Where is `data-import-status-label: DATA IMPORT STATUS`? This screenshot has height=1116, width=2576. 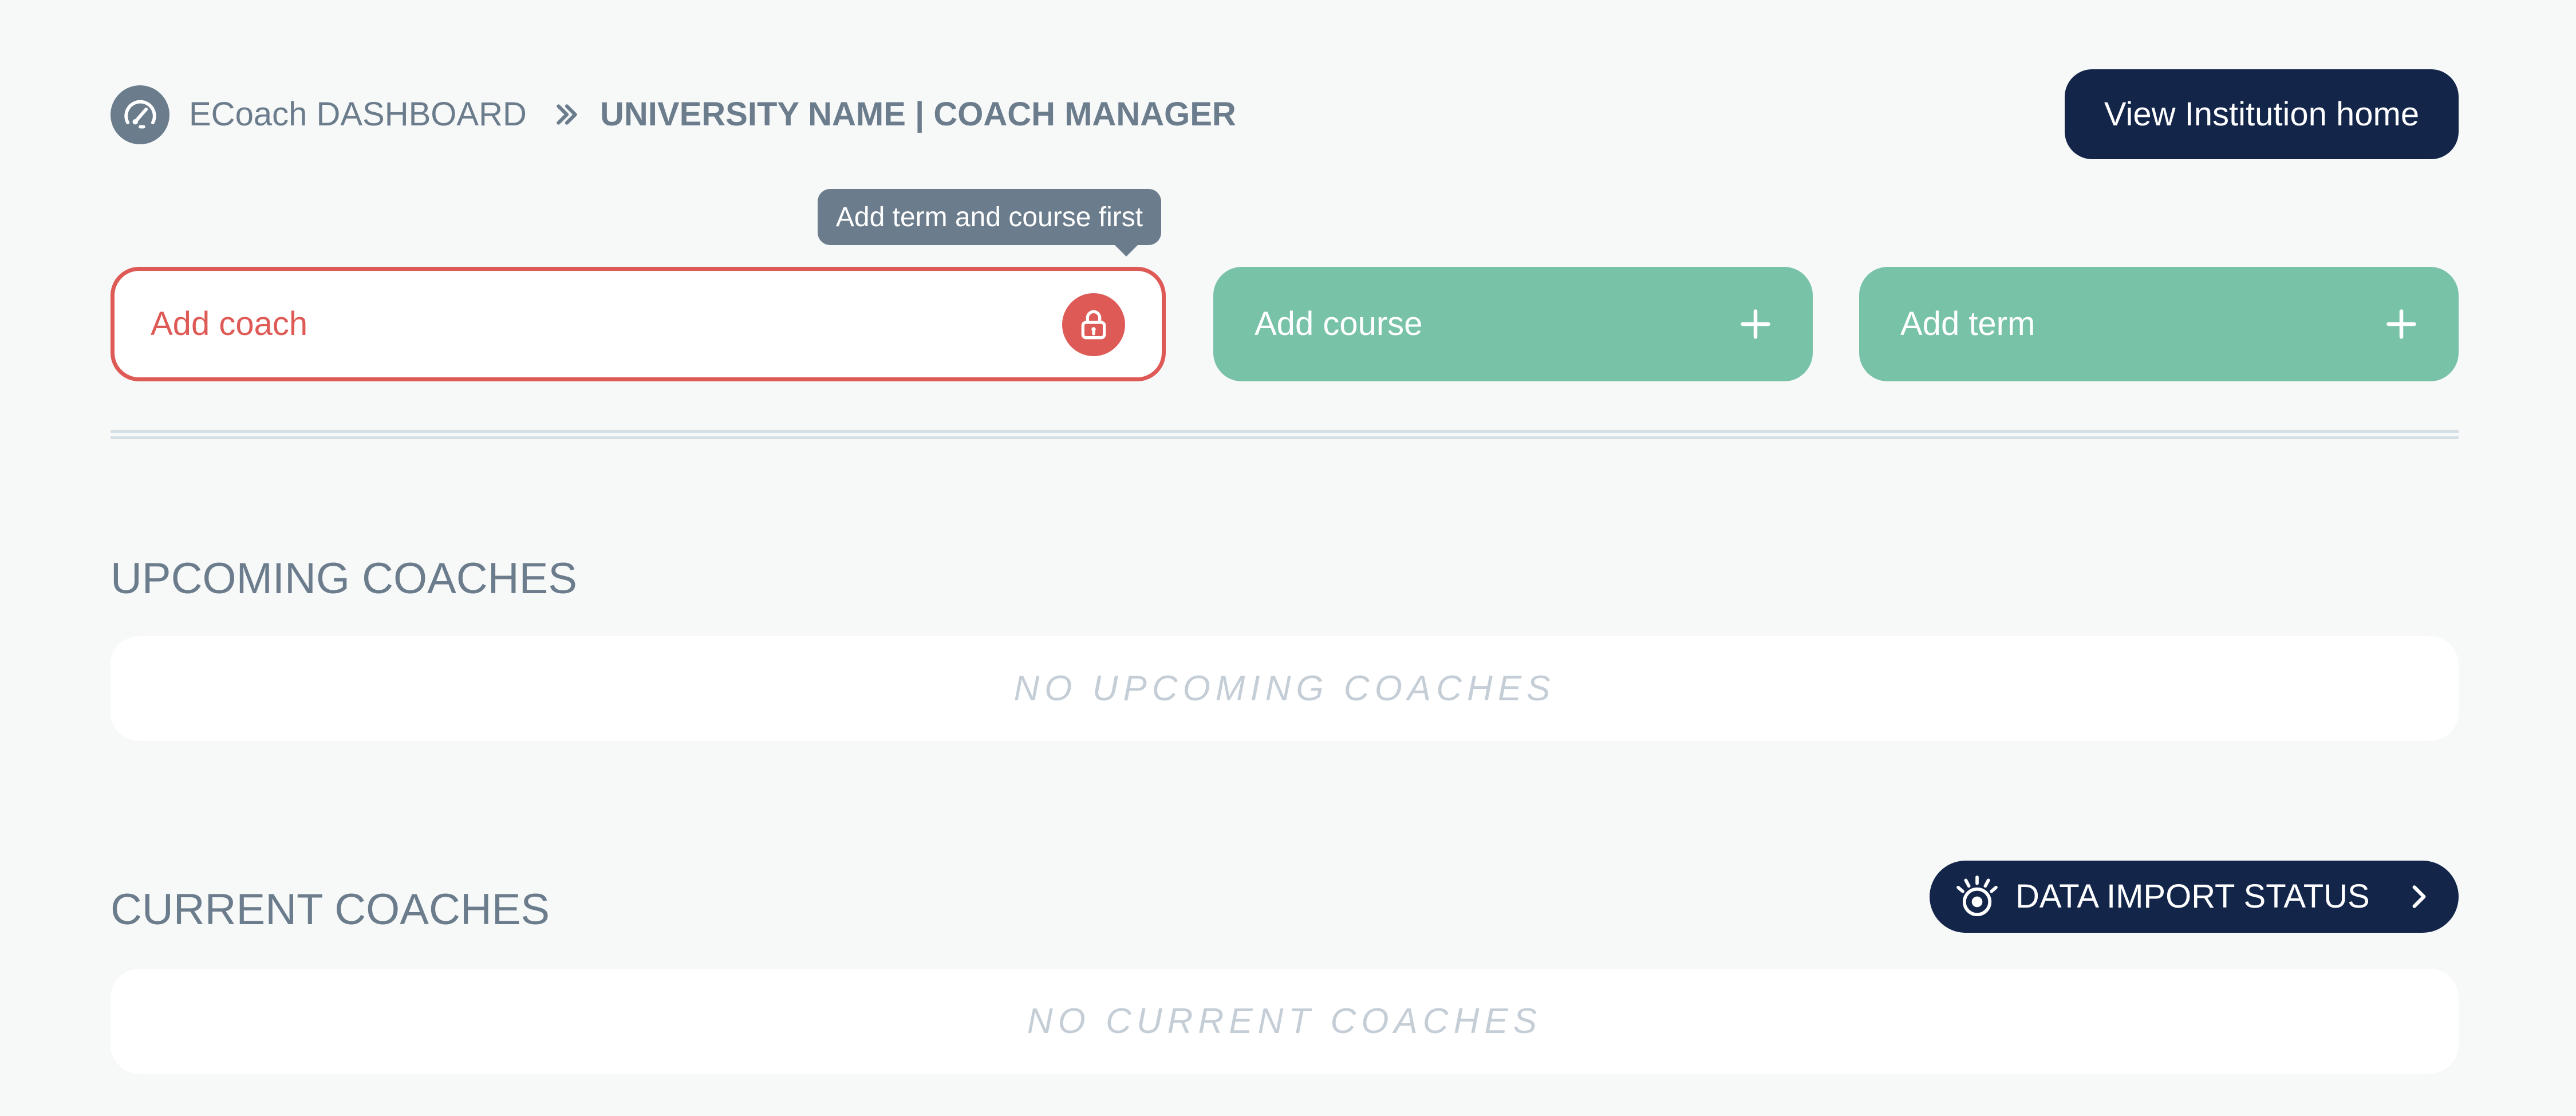
data-import-status-label: DATA IMPORT STATUS is located at coordinates (2192, 897).